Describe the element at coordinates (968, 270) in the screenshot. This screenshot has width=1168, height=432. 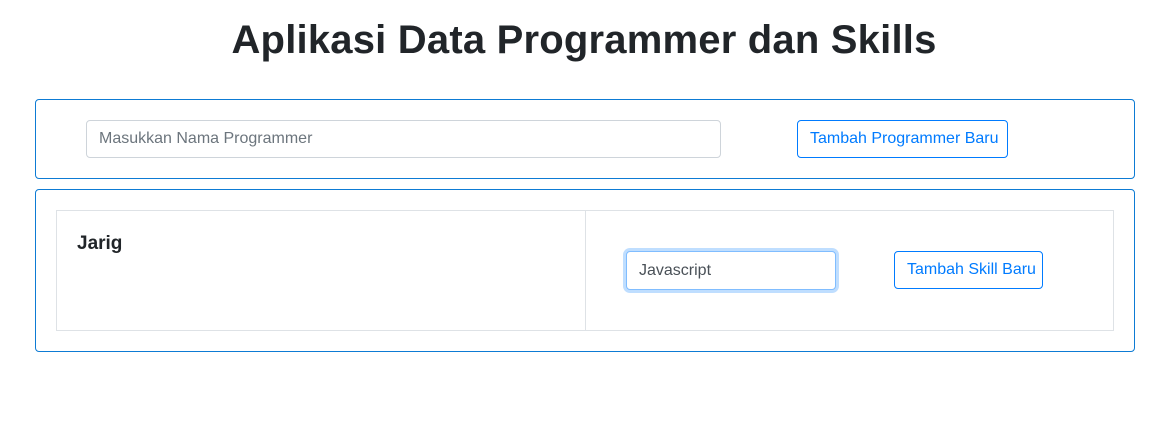
I see `add-skill-button: Tambah Skill Baru` at that location.